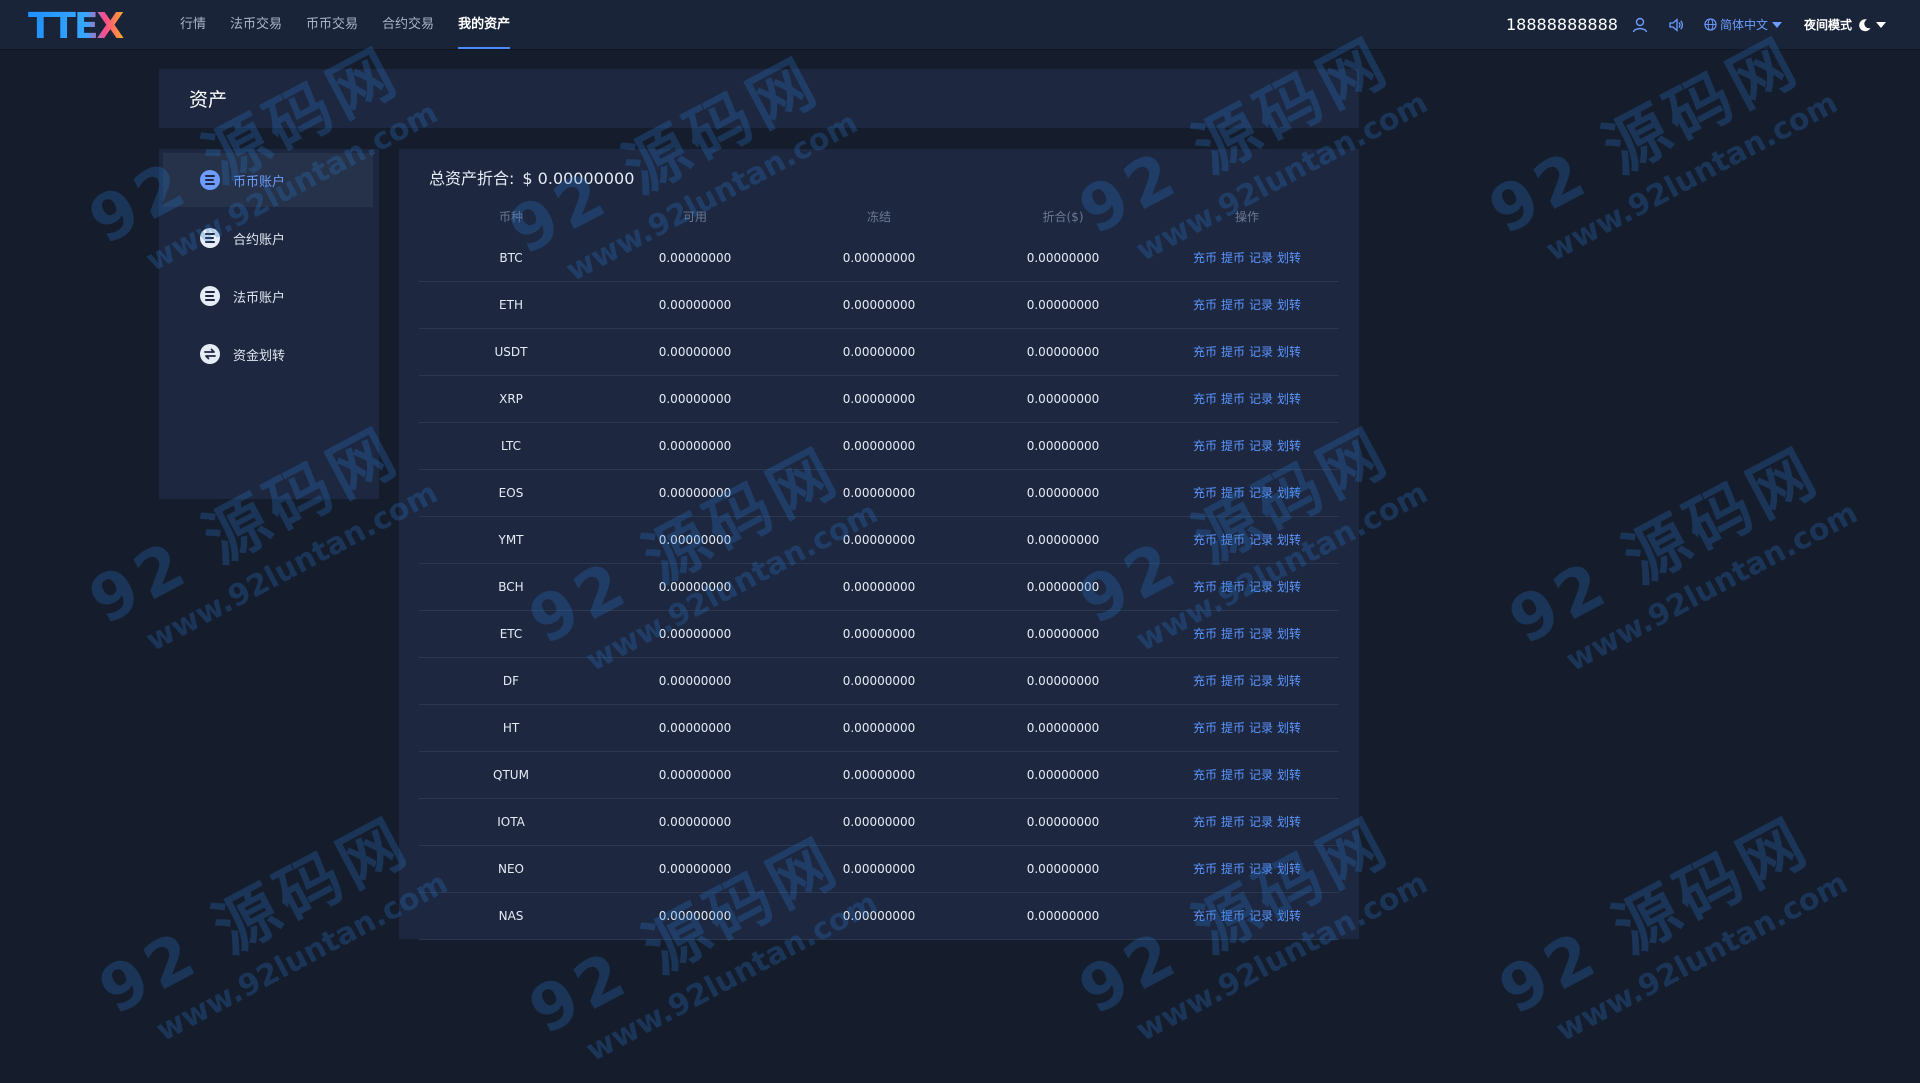 This screenshot has height=1083, width=1920. I want to click on sidebar-item-label: 法币账户, so click(259, 298).